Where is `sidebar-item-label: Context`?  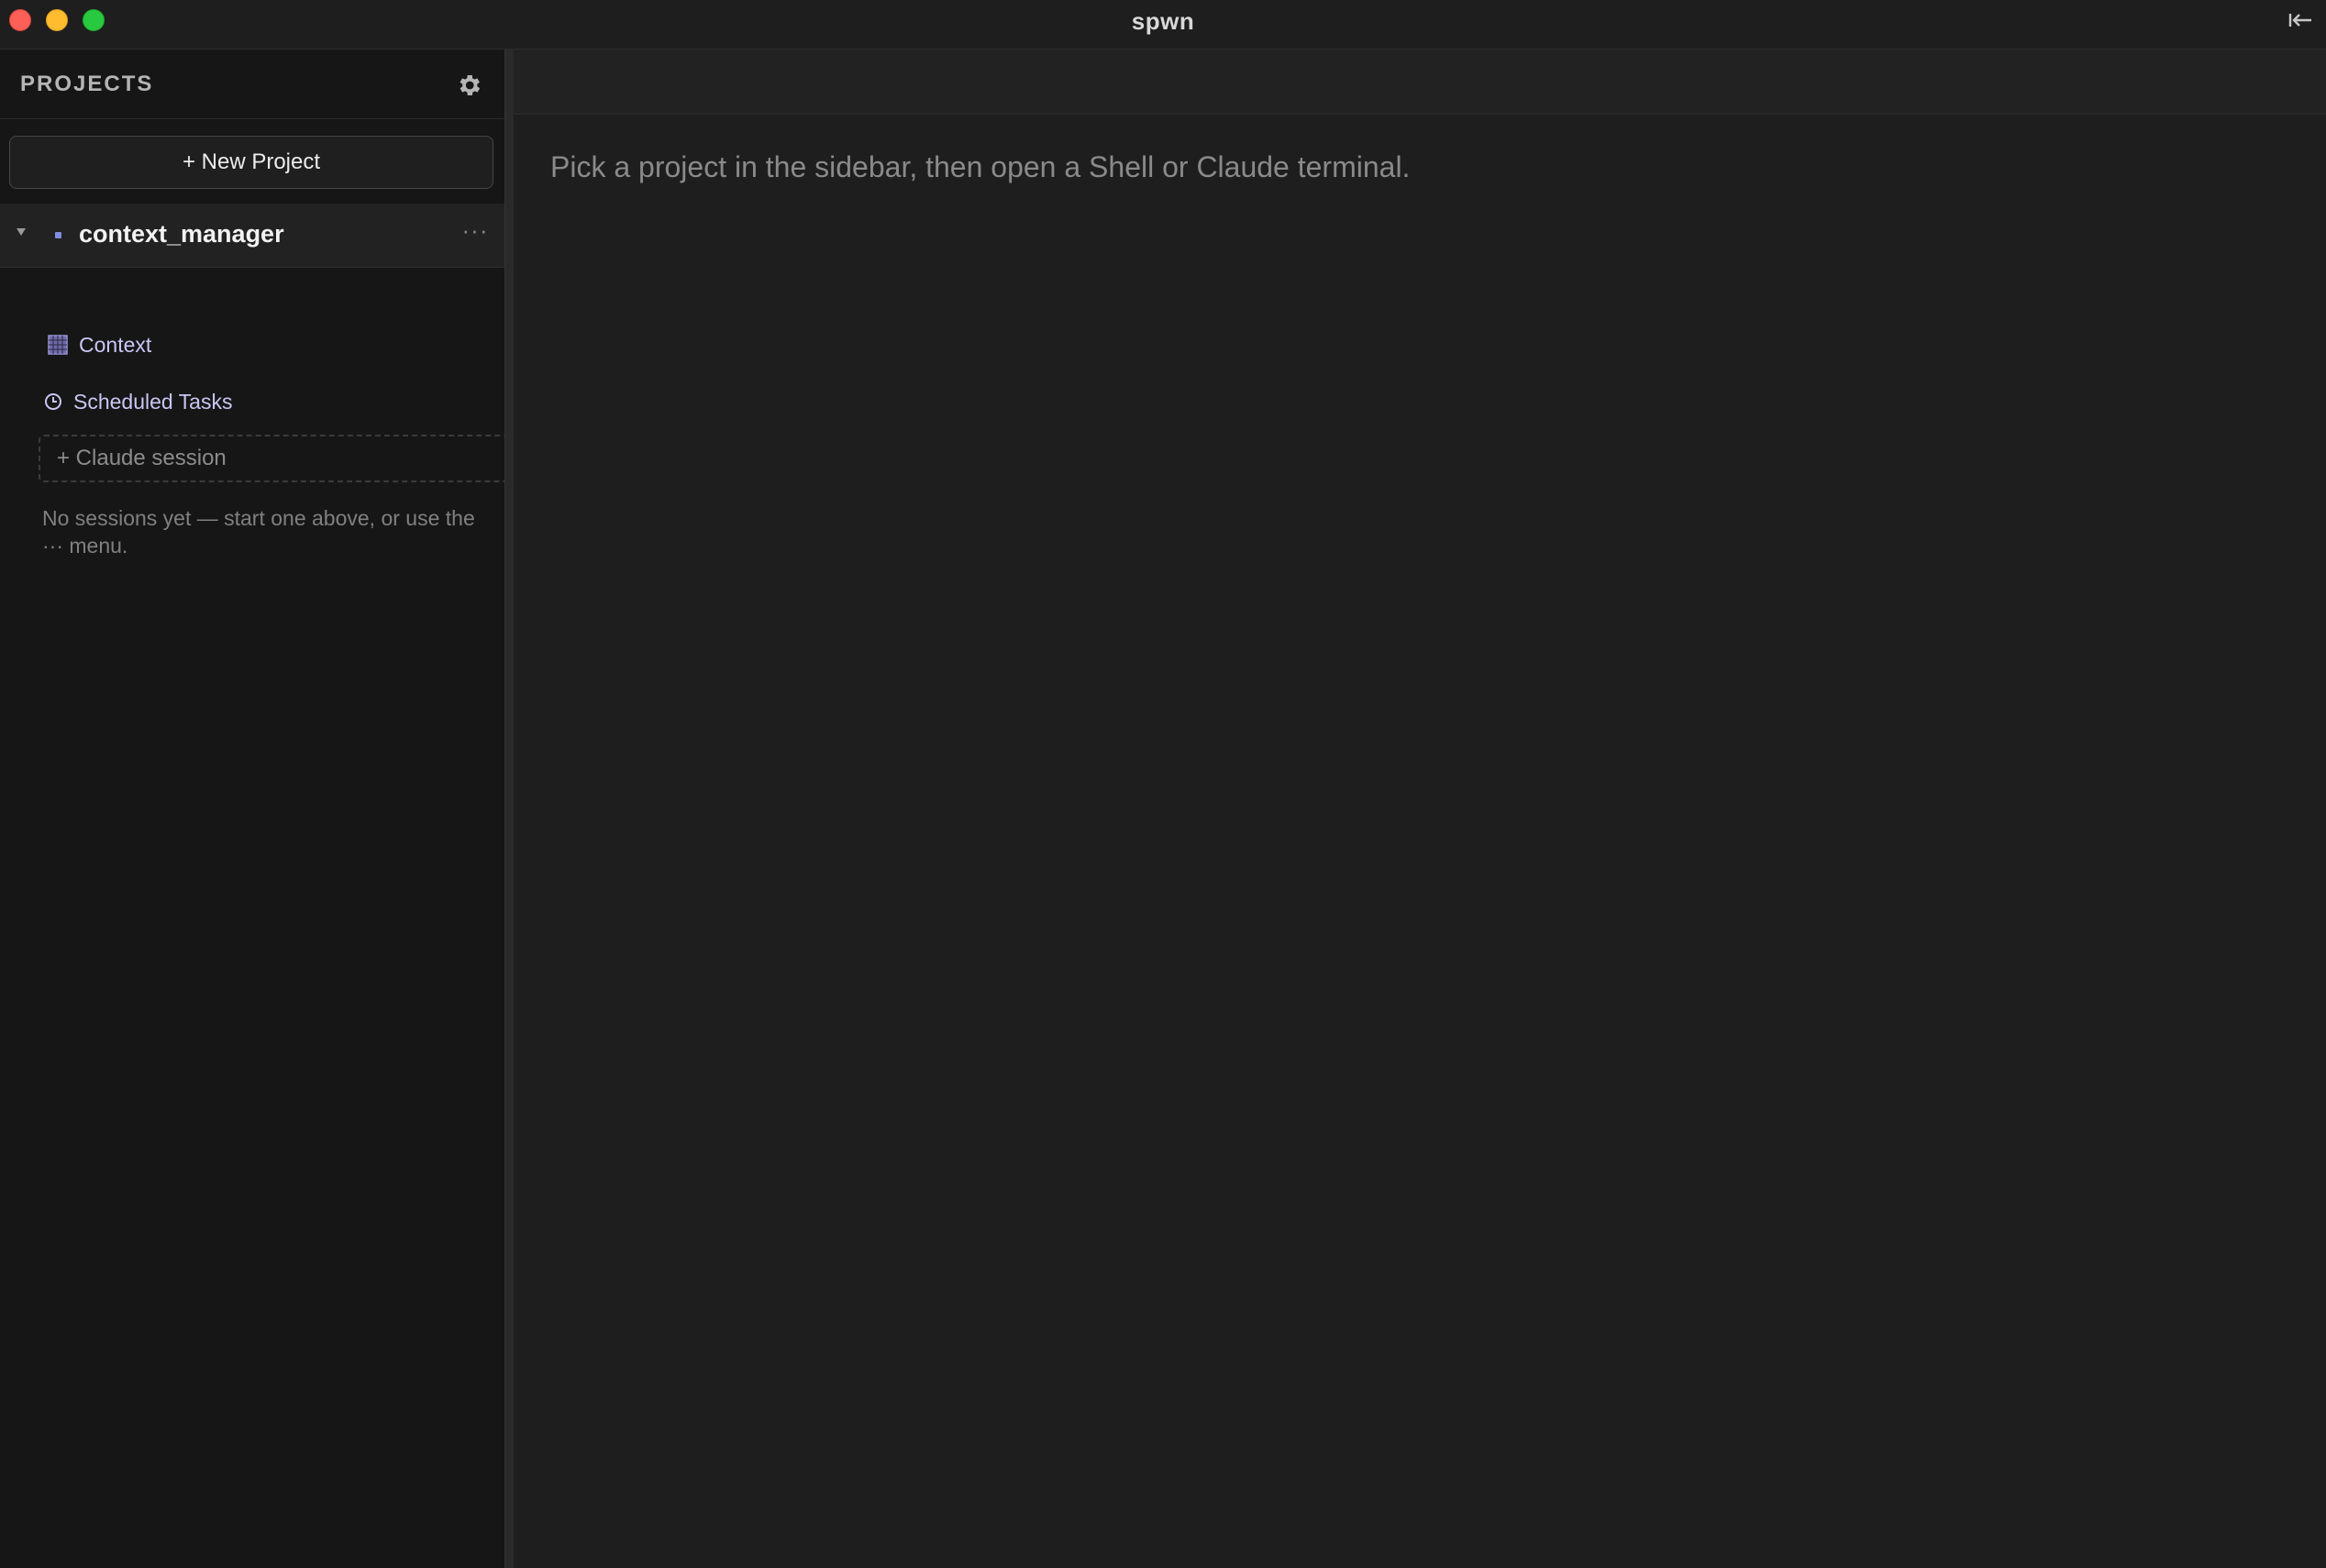 sidebar-item-label: Context is located at coordinates (115, 344).